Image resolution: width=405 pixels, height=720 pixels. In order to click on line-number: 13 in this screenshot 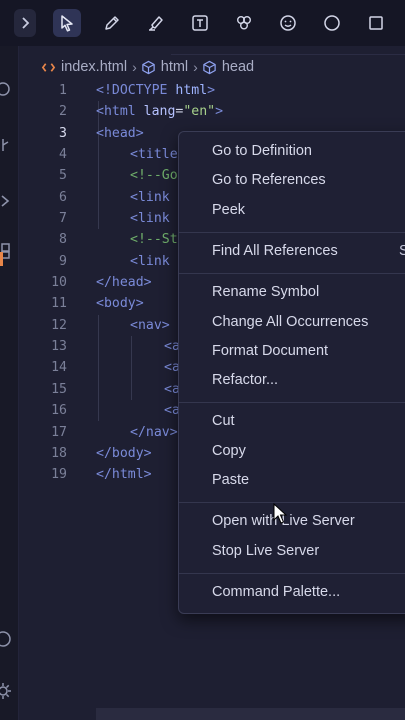, I will do `click(59, 347)`.